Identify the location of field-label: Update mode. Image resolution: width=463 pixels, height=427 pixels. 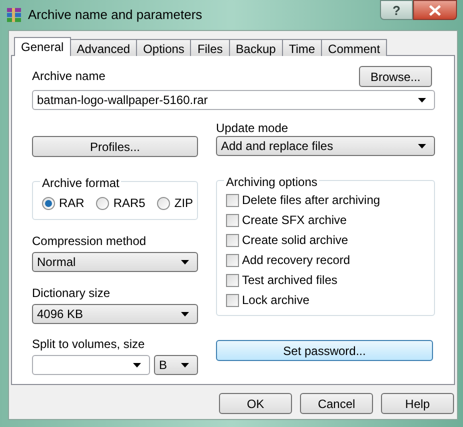
(253, 128).